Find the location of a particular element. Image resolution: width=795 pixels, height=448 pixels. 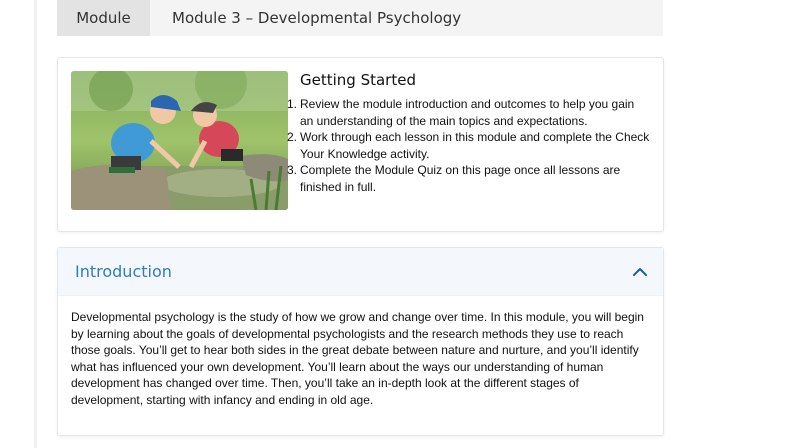

page-left-border is located at coordinates (35, 224).